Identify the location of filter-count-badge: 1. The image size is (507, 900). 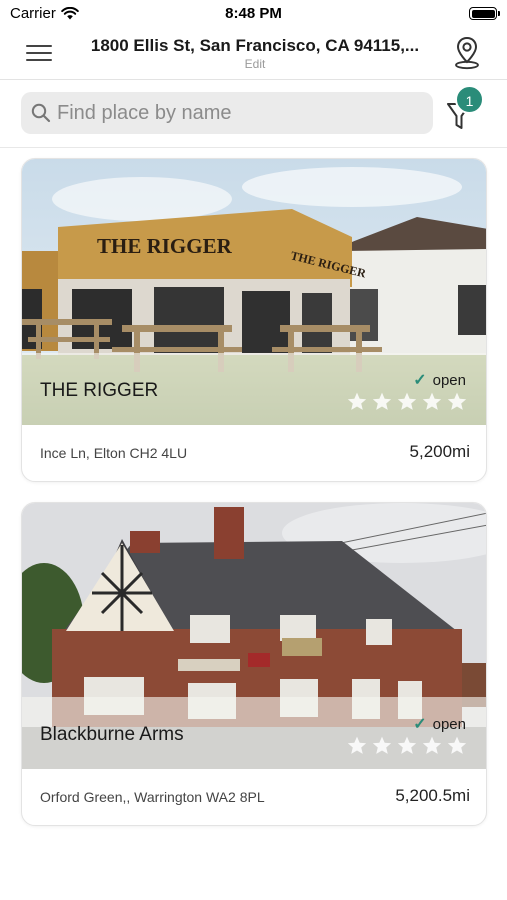
(469, 99).